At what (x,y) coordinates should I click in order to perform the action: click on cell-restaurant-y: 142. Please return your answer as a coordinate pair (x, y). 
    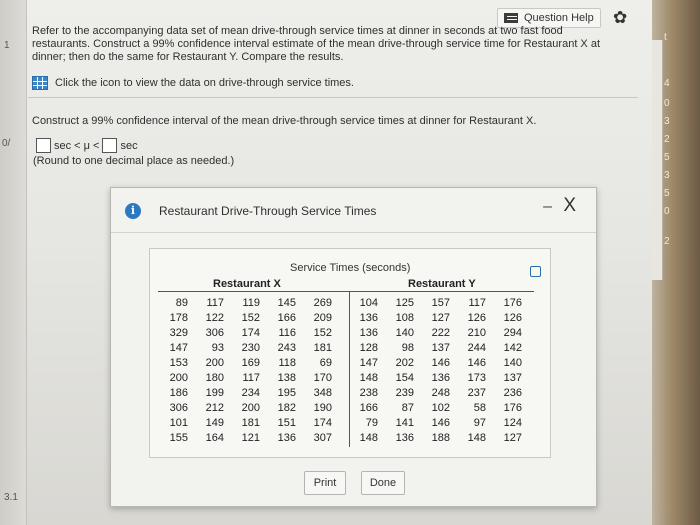
    Looking at the image, I should click on (512, 348).